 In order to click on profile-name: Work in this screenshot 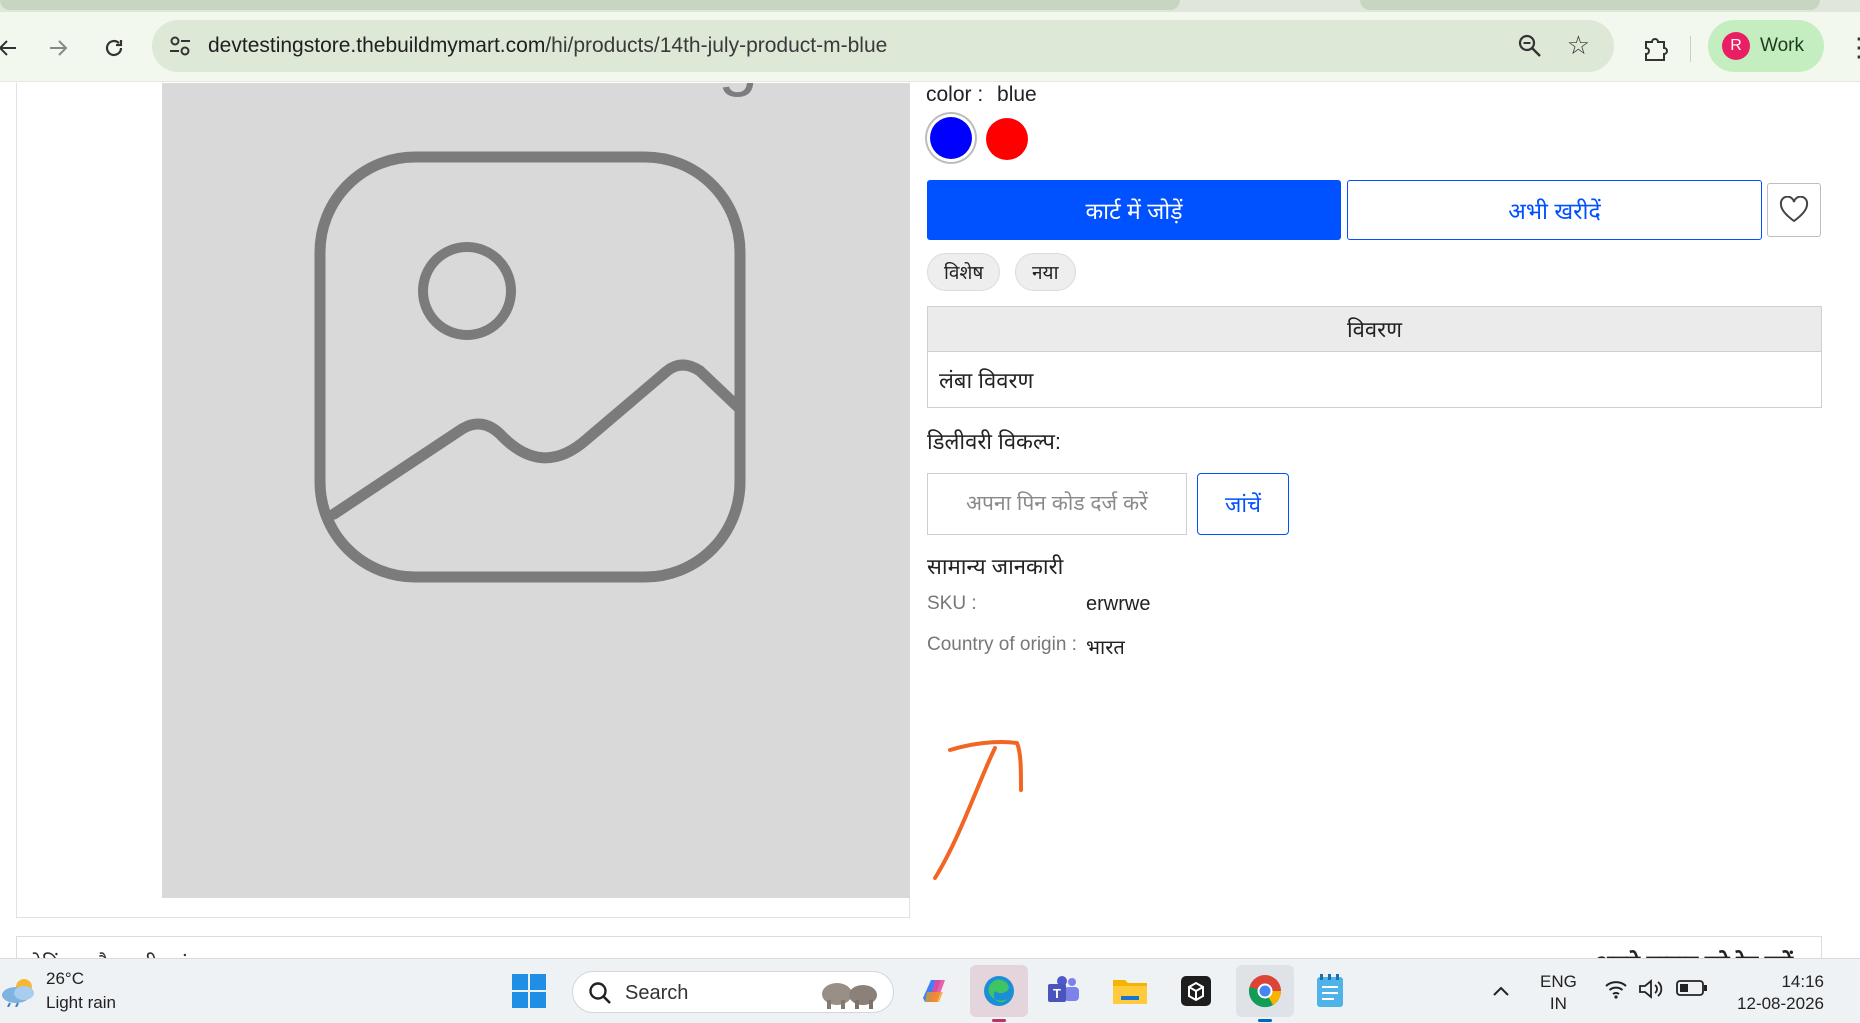, I will do `click(1782, 45)`.